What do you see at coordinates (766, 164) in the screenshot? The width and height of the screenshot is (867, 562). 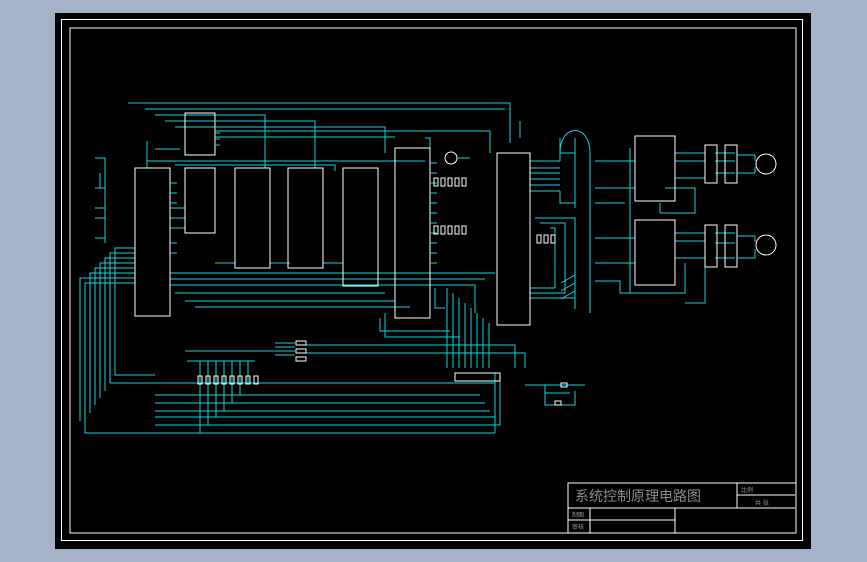 I see `motor-1-icon` at bounding box center [766, 164].